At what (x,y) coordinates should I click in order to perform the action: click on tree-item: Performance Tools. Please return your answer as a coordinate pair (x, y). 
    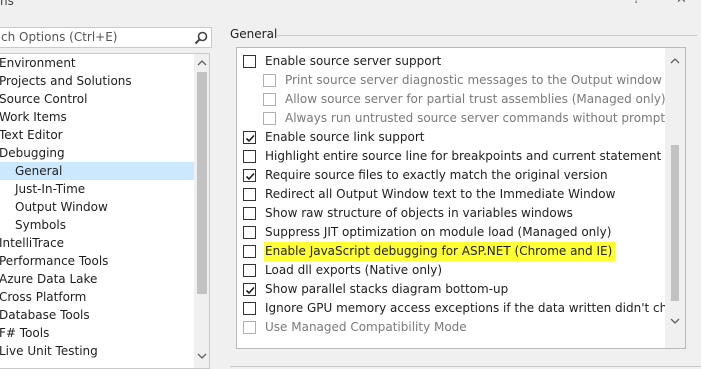
    Looking at the image, I should click on (97, 261).